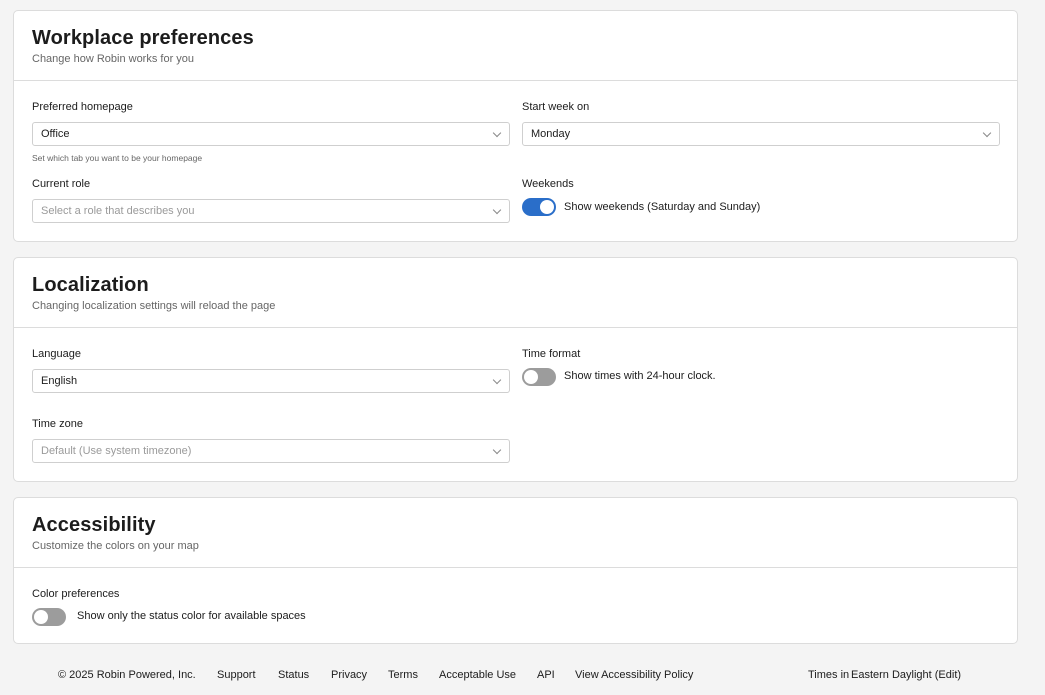  What do you see at coordinates (477, 675) in the screenshot?
I see `footer-link-acceptable-use: Acceptable Use` at bounding box center [477, 675].